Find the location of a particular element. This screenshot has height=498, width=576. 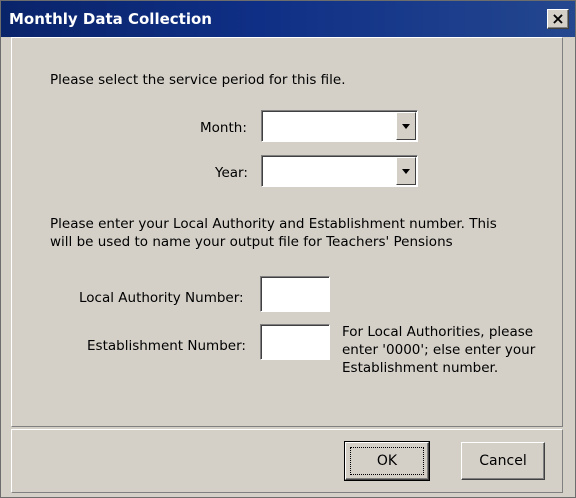

title-bar: Monthly Data Collection × is located at coordinates (288, 19).